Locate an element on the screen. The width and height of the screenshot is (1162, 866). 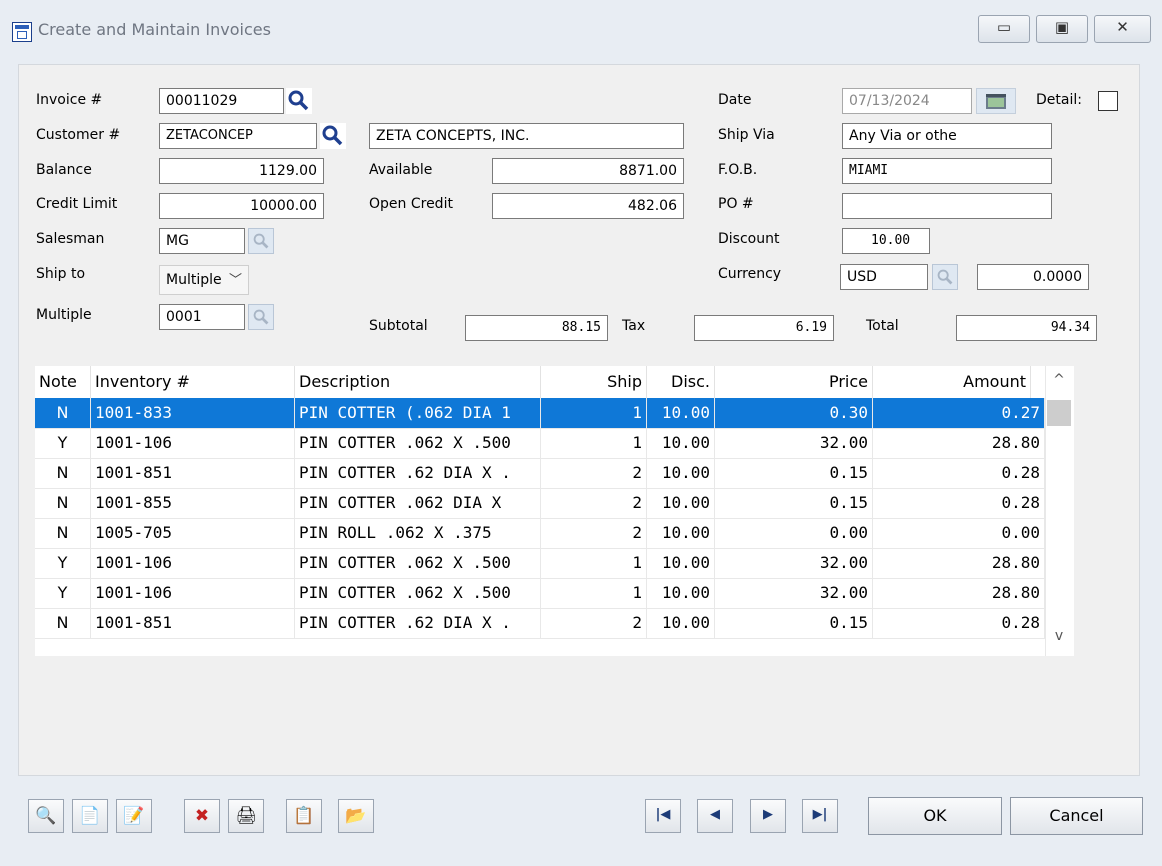
nav-first-button: |◀ is located at coordinates (663, 816).